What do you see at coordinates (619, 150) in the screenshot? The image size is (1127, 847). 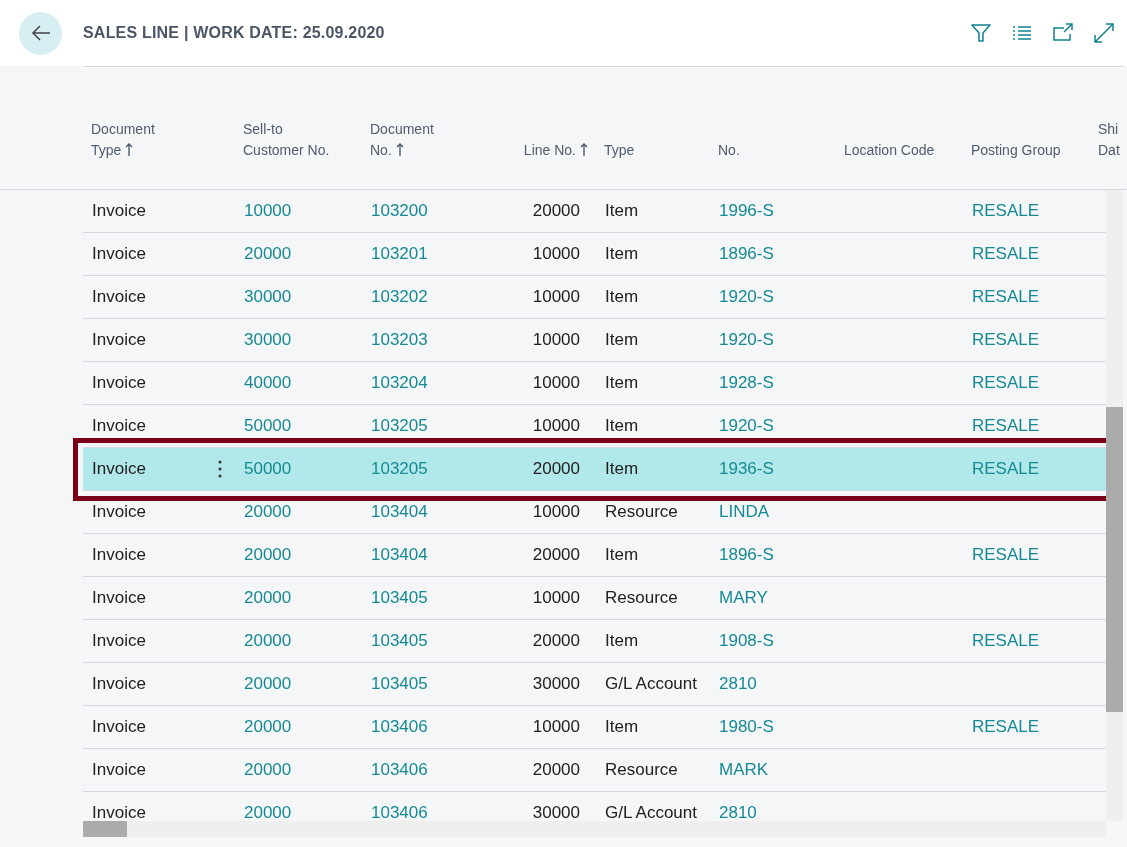 I see `column-header: Type` at bounding box center [619, 150].